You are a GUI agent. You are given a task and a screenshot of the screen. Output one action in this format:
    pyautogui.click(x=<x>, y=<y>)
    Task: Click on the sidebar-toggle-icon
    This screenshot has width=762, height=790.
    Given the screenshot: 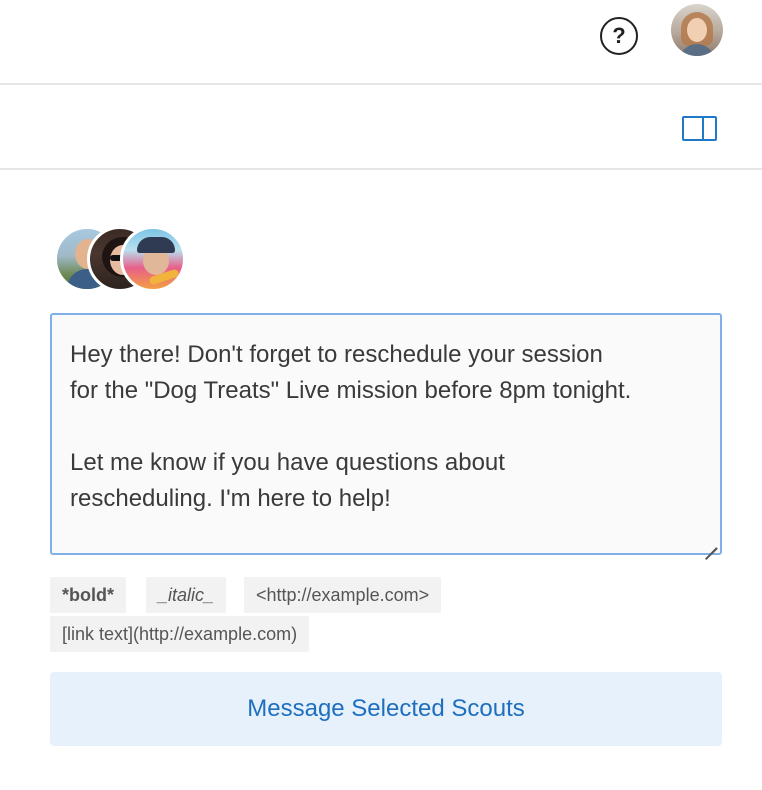 What is the action you would take?
    pyautogui.click(x=699, y=128)
    